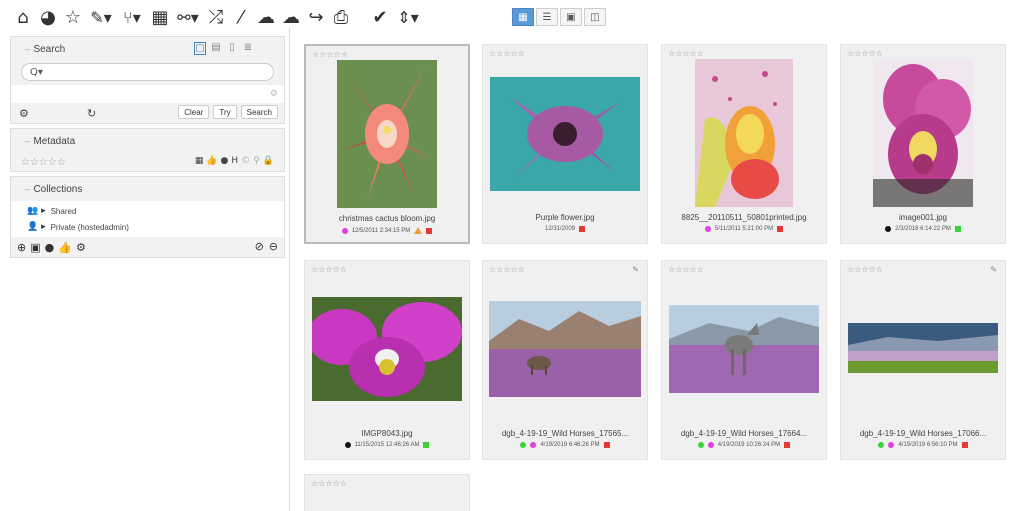  What do you see at coordinates (259, 112) in the screenshot?
I see `search-button: Search` at bounding box center [259, 112].